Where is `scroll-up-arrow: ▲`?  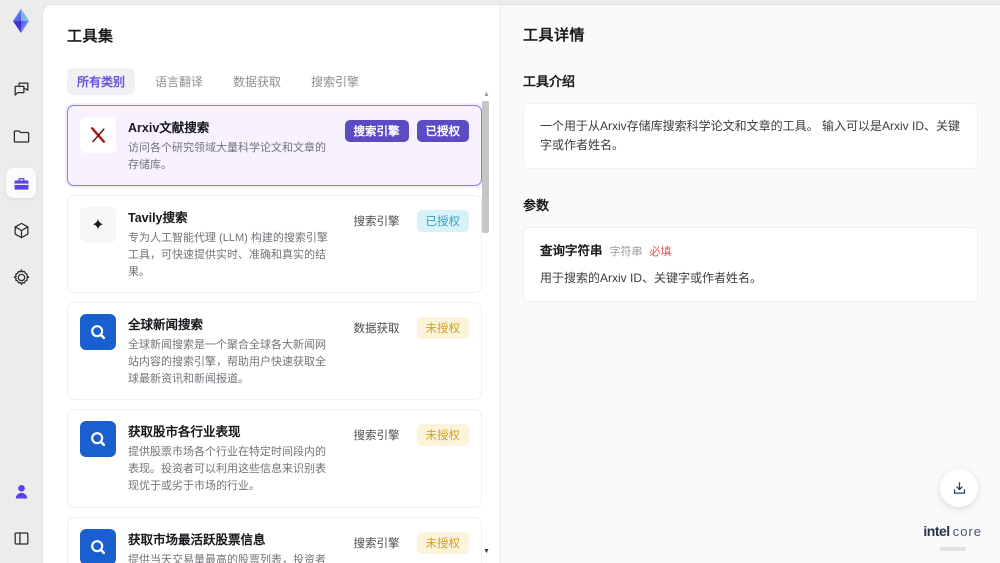 scroll-up-arrow: ▲ is located at coordinates (486, 94).